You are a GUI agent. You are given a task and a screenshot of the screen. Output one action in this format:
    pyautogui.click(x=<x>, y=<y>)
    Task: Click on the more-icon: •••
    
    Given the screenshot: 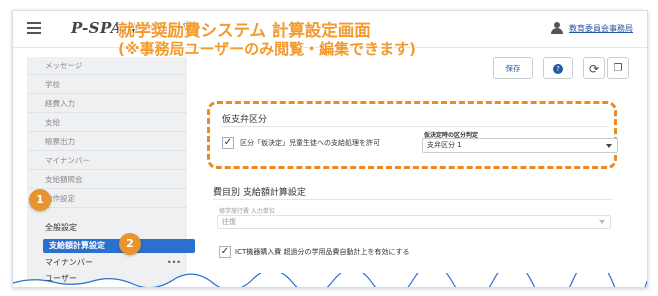 What is the action you would take?
    pyautogui.click(x=174, y=263)
    